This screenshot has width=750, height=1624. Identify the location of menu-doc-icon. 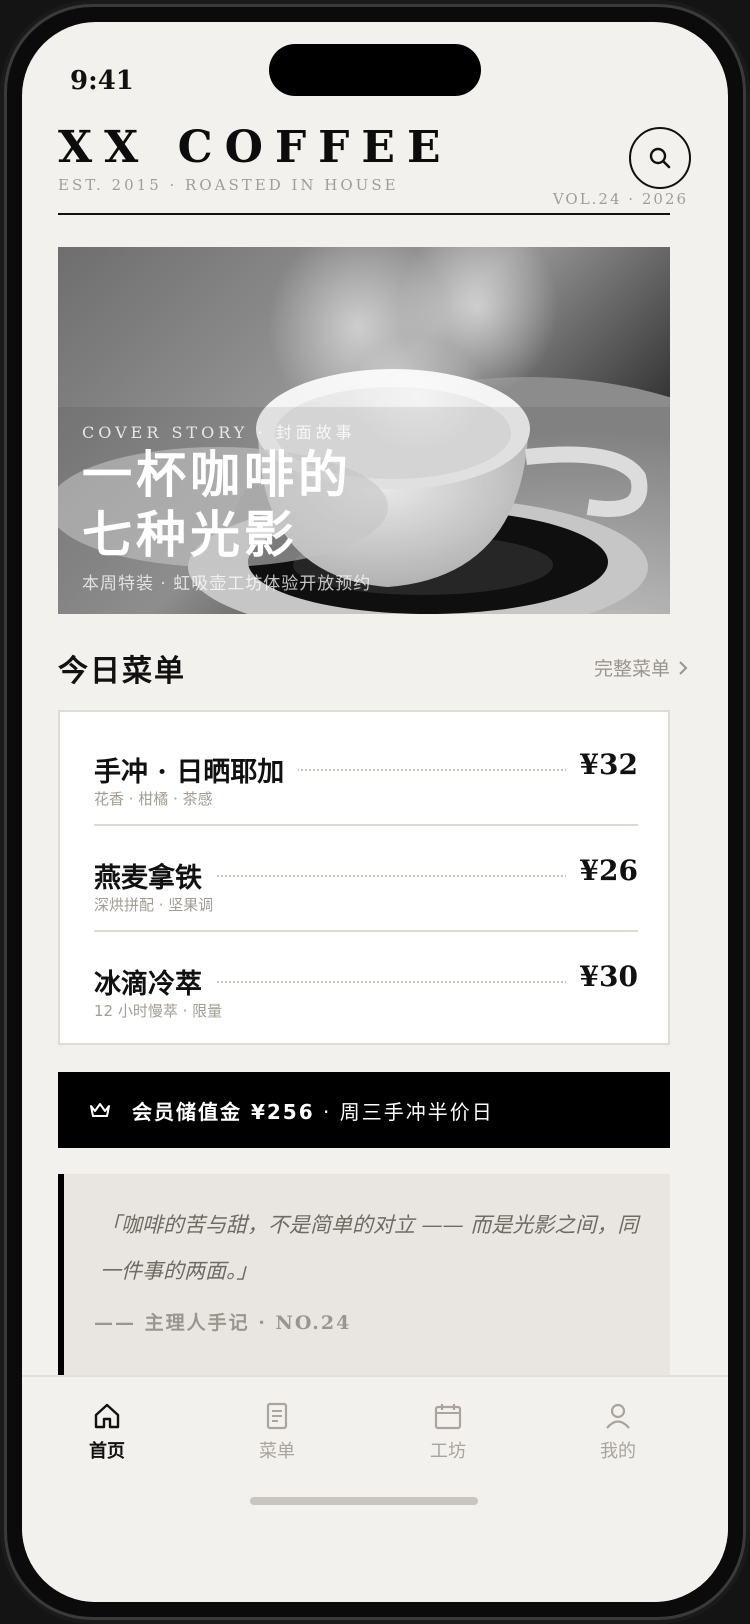
(277, 1416).